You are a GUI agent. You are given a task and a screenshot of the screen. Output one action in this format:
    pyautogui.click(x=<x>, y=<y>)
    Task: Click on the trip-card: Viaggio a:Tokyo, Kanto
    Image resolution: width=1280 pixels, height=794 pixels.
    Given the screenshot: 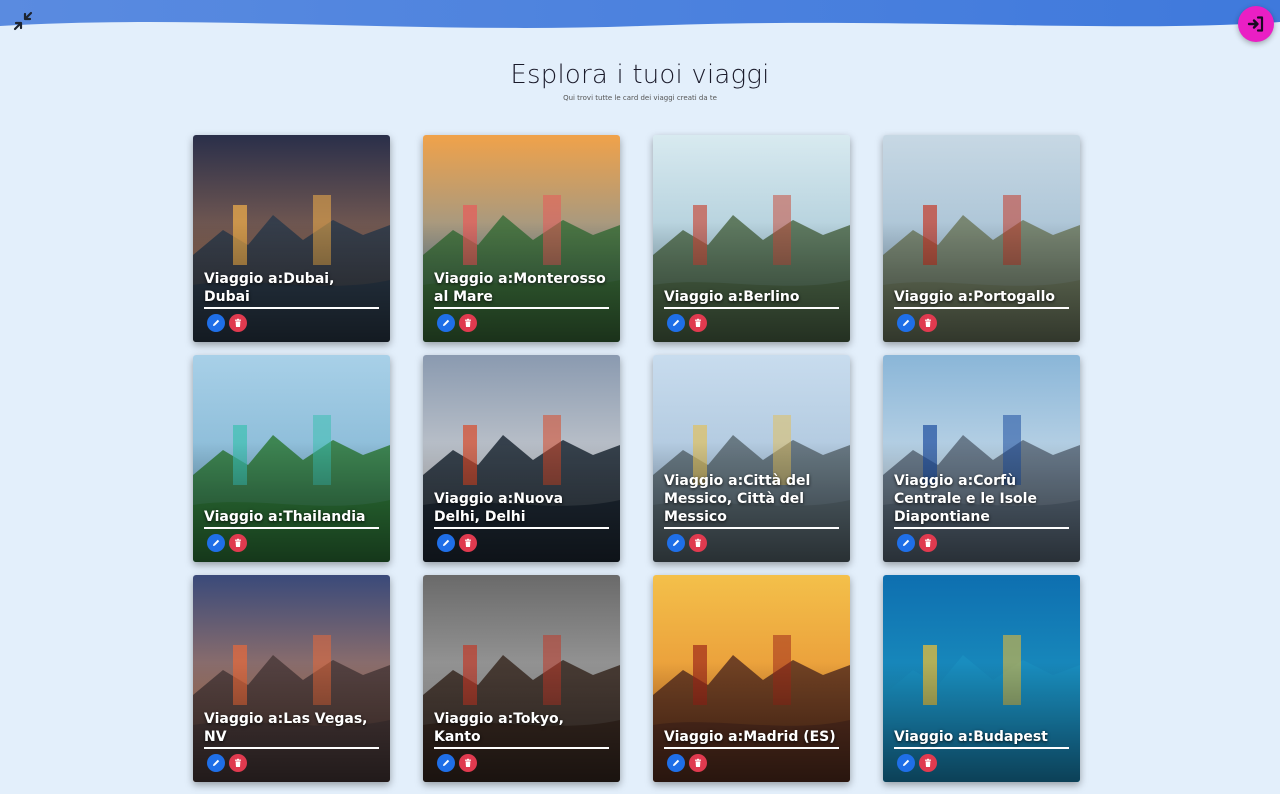 What is the action you would take?
    pyautogui.click(x=521, y=678)
    